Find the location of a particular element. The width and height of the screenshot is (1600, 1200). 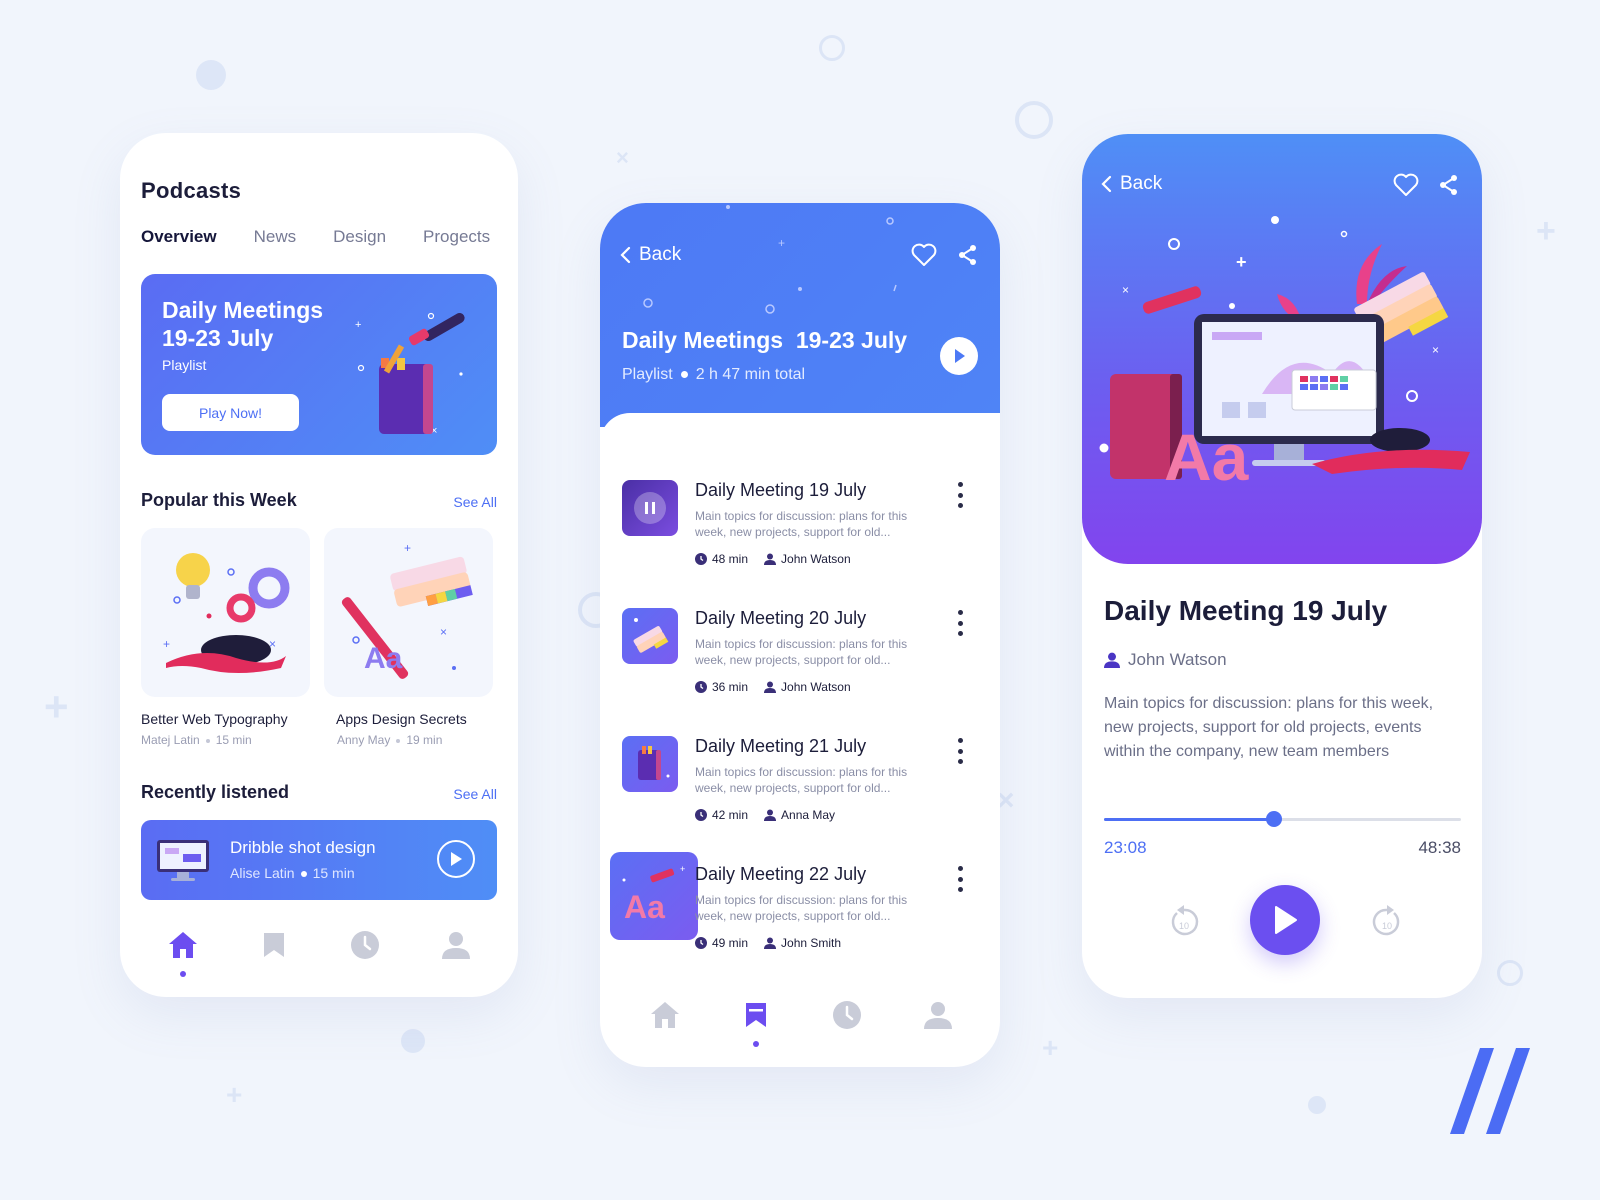

back-label: Back is located at coordinates (660, 254).